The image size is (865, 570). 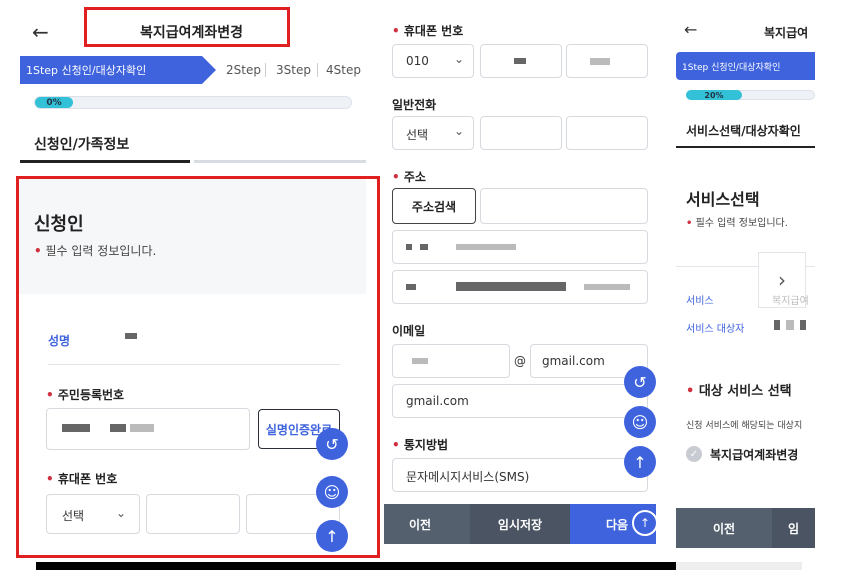 I want to click on notify-label: • 통지방법, so click(x=420, y=445).